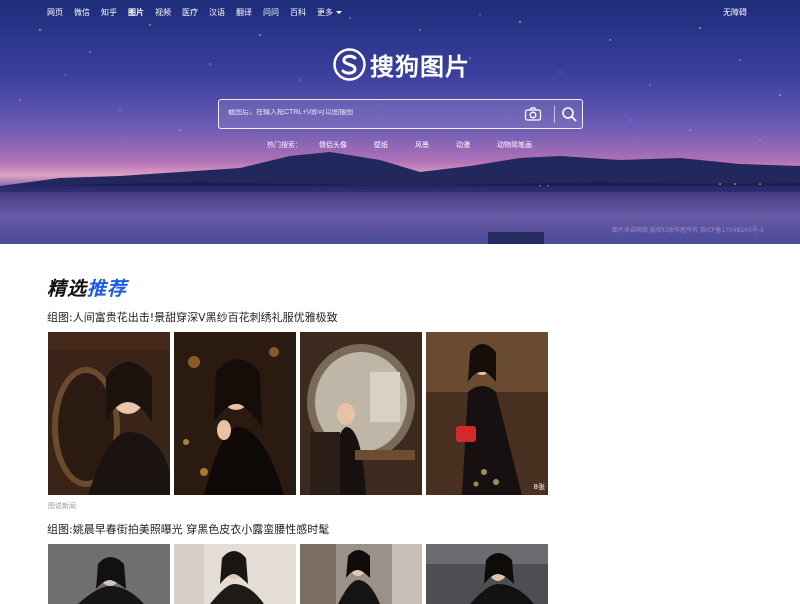 The width and height of the screenshot is (800, 604). I want to click on search-box, so click(400, 114).